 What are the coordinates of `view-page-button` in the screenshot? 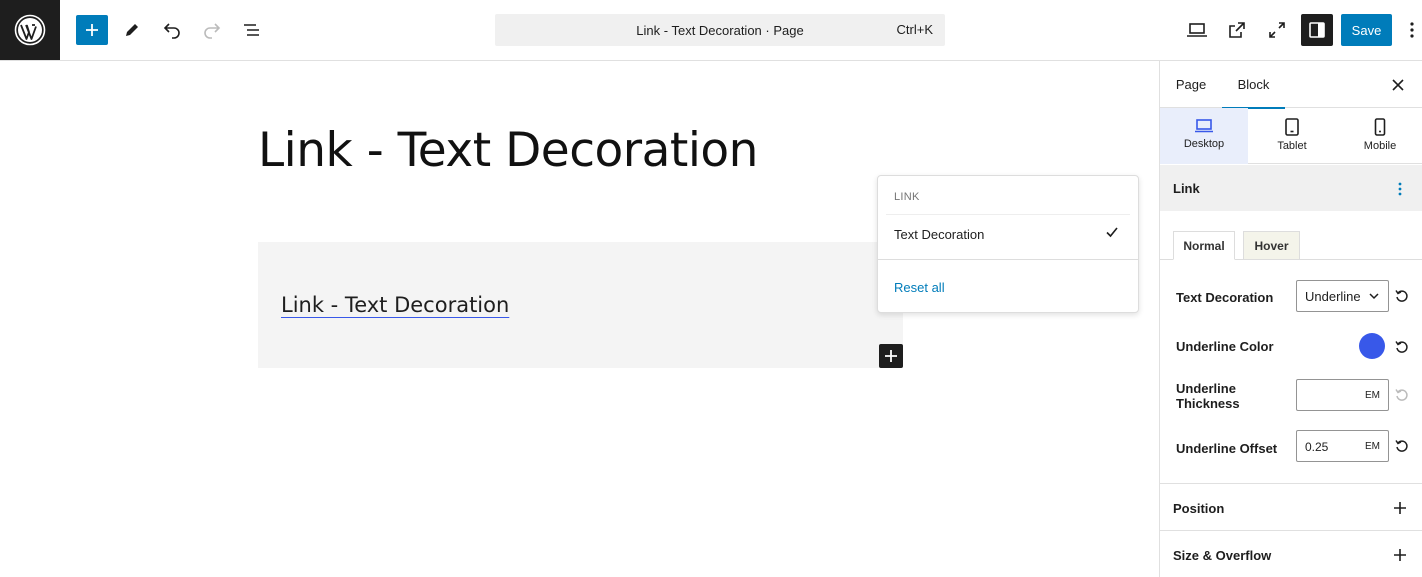 It's located at (1237, 30).